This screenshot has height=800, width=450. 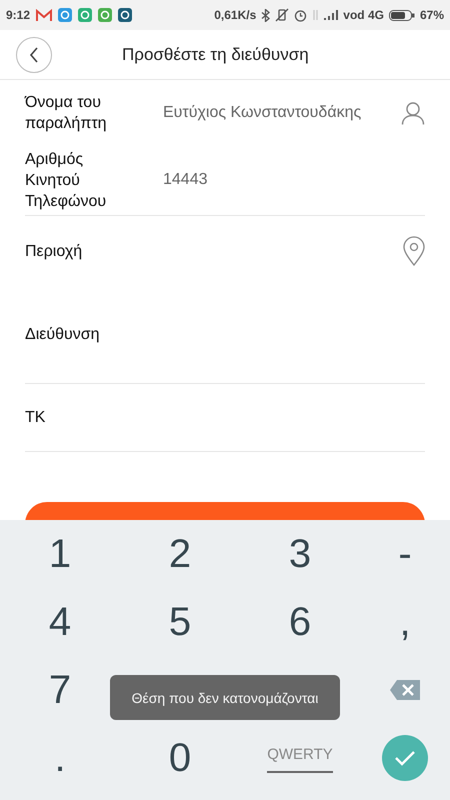 I want to click on check-icon, so click(x=405, y=758).